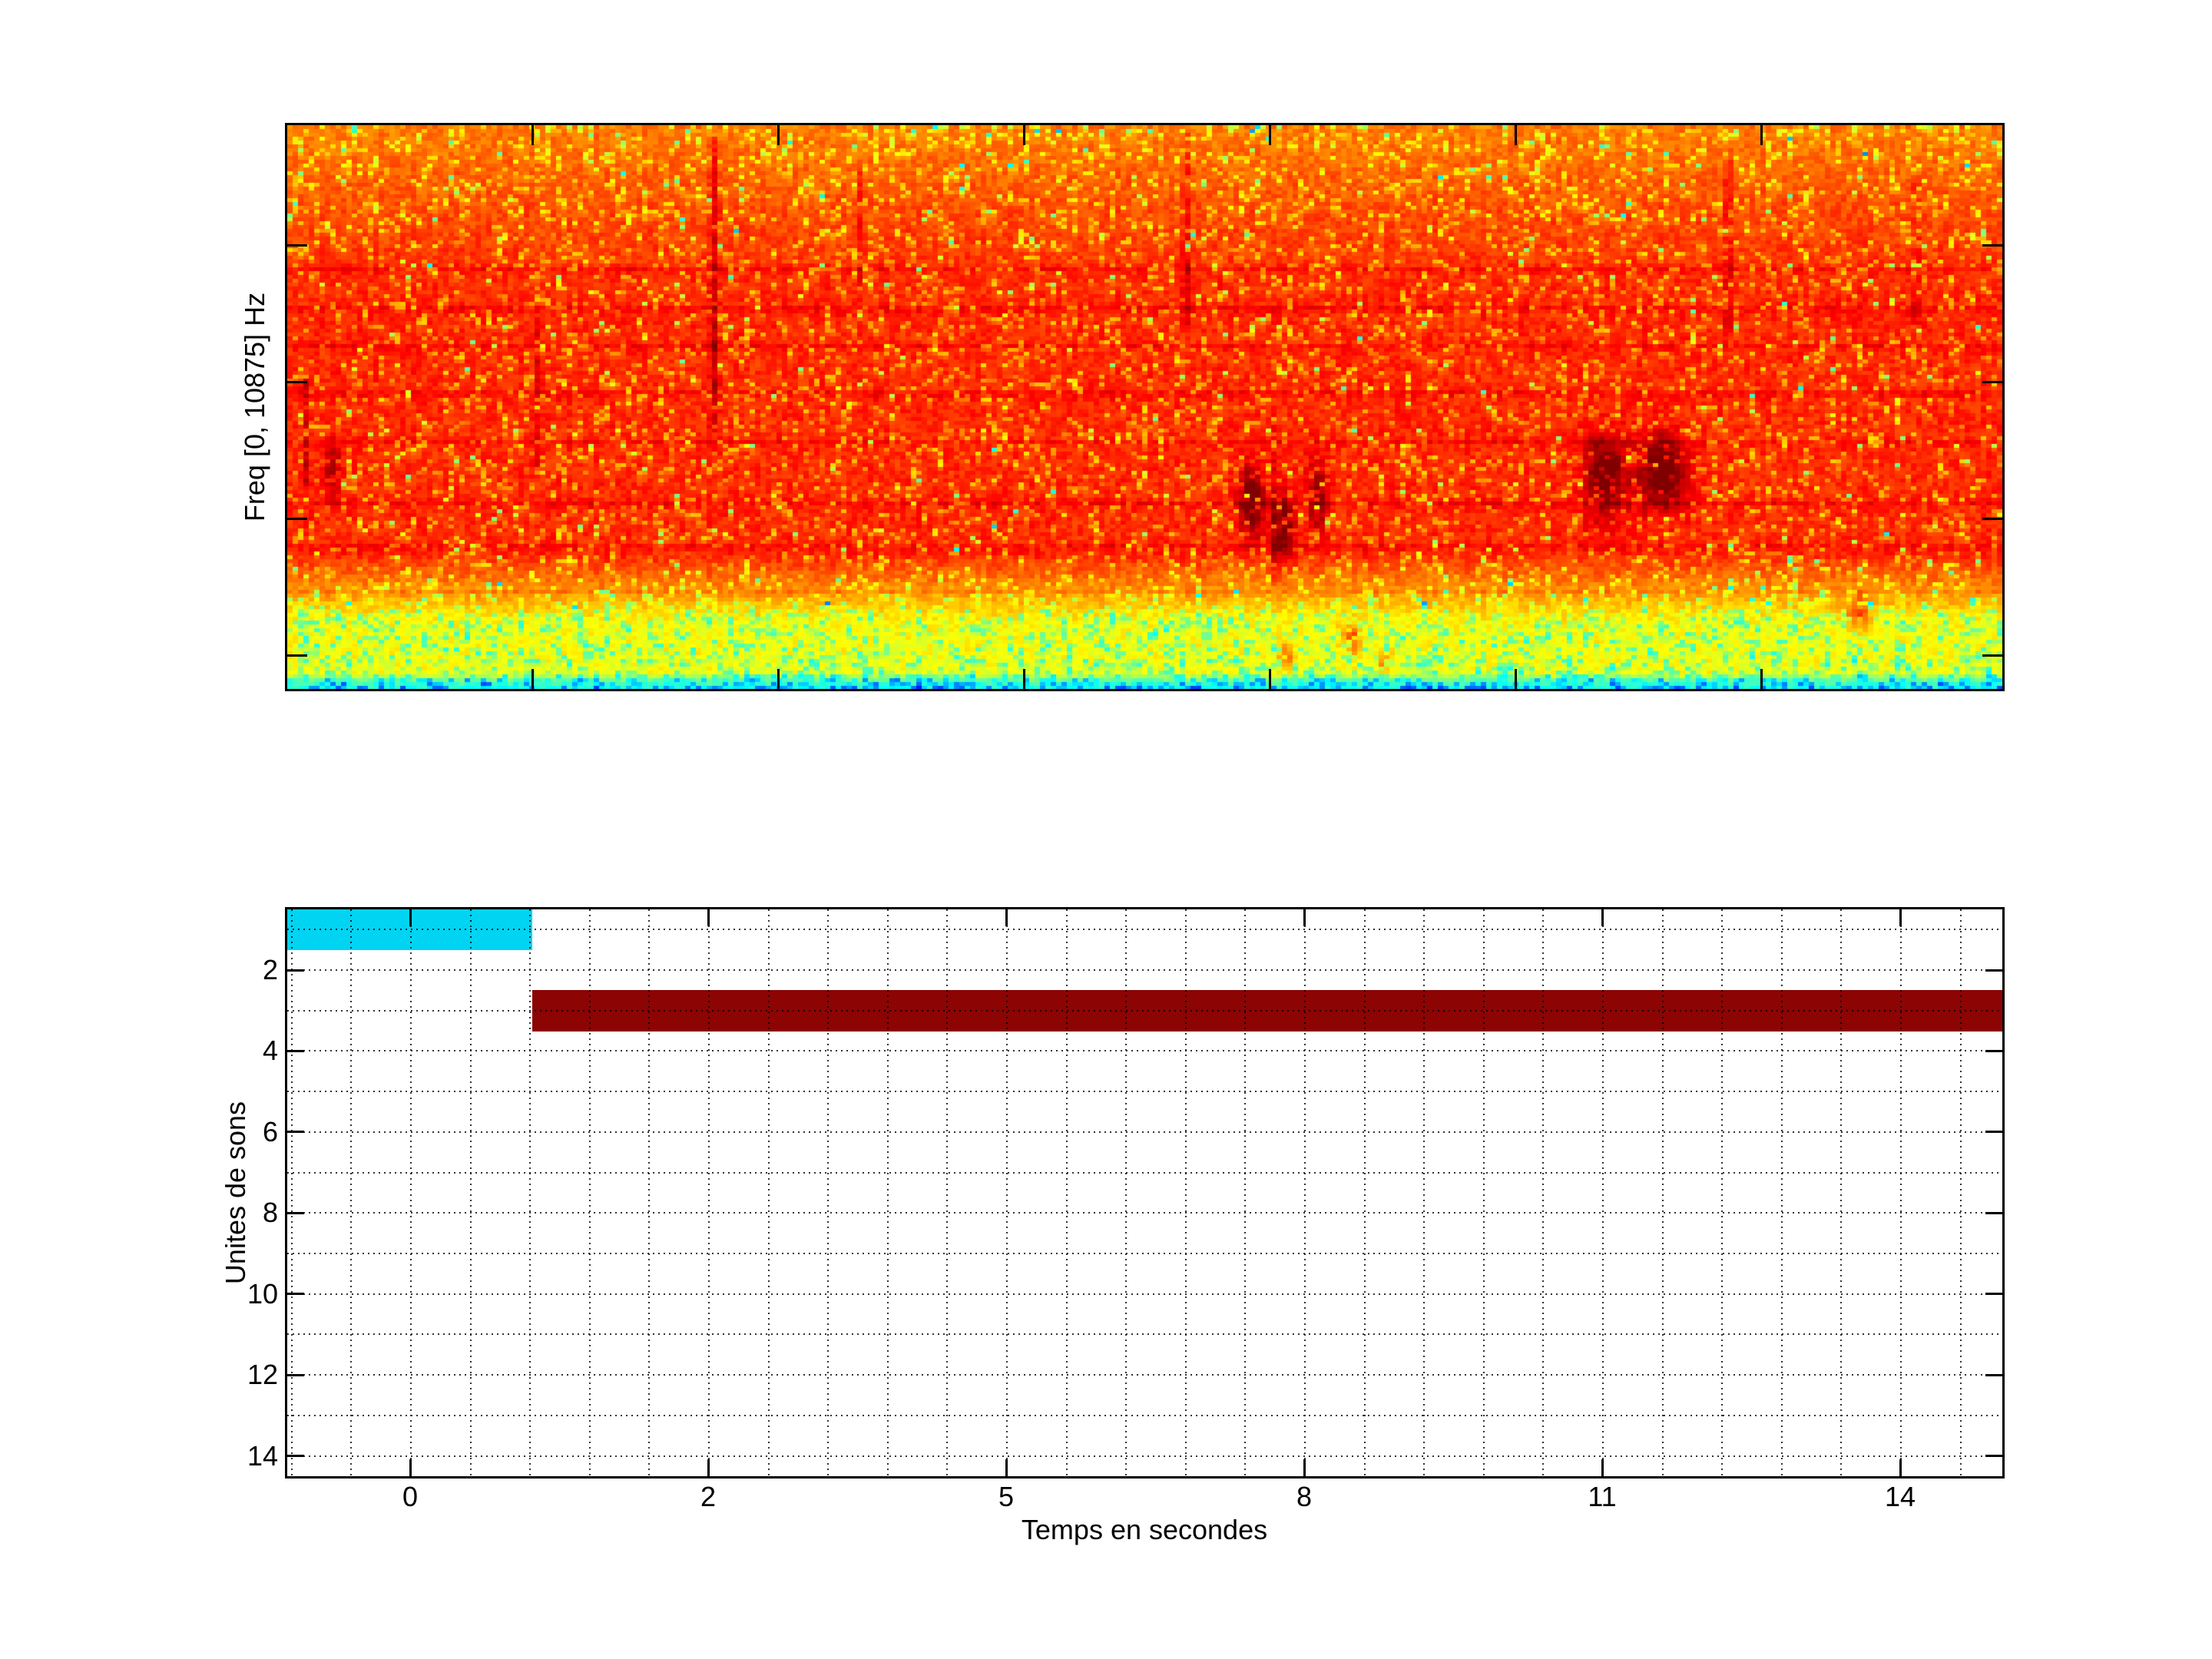 The width and height of the screenshot is (2212, 1659). What do you see at coordinates (270, 1131) in the screenshot?
I see `y-tick-label: 6` at bounding box center [270, 1131].